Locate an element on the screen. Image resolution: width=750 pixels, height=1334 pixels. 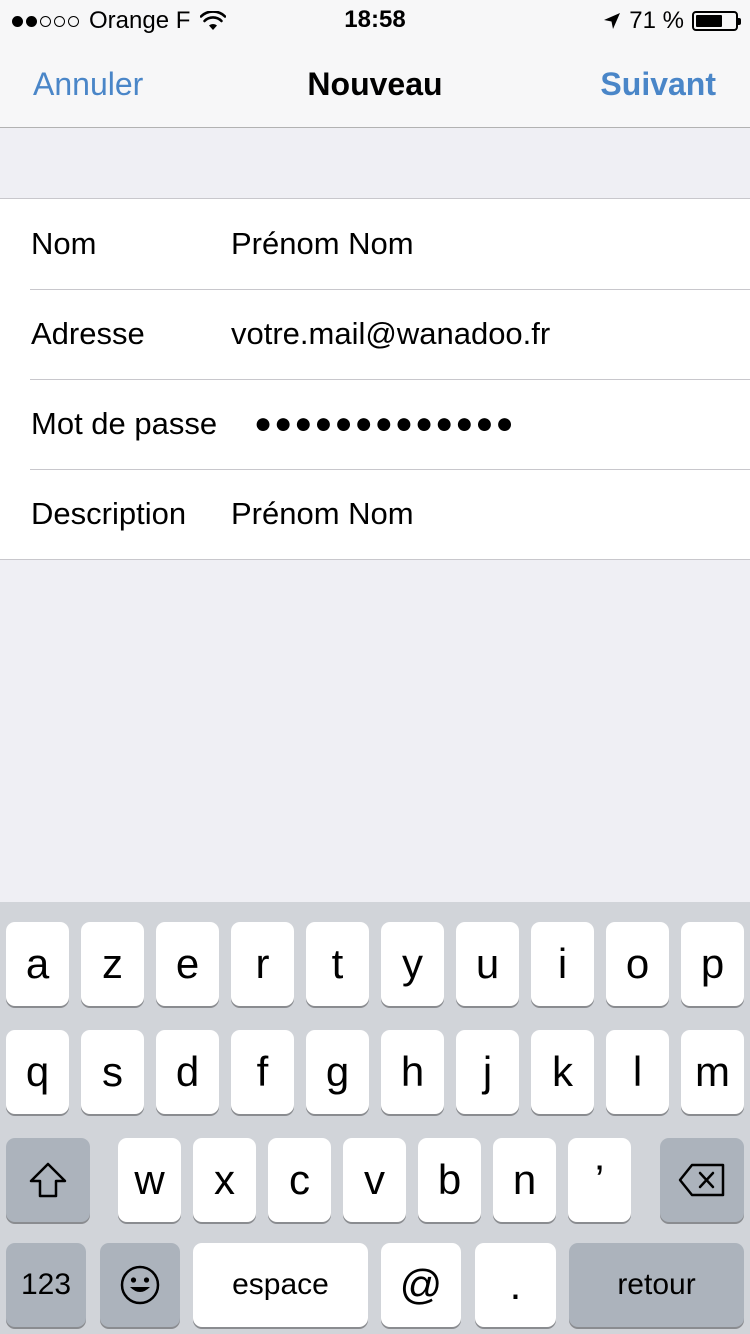
battery-fill is located at coordinates (709, 21).